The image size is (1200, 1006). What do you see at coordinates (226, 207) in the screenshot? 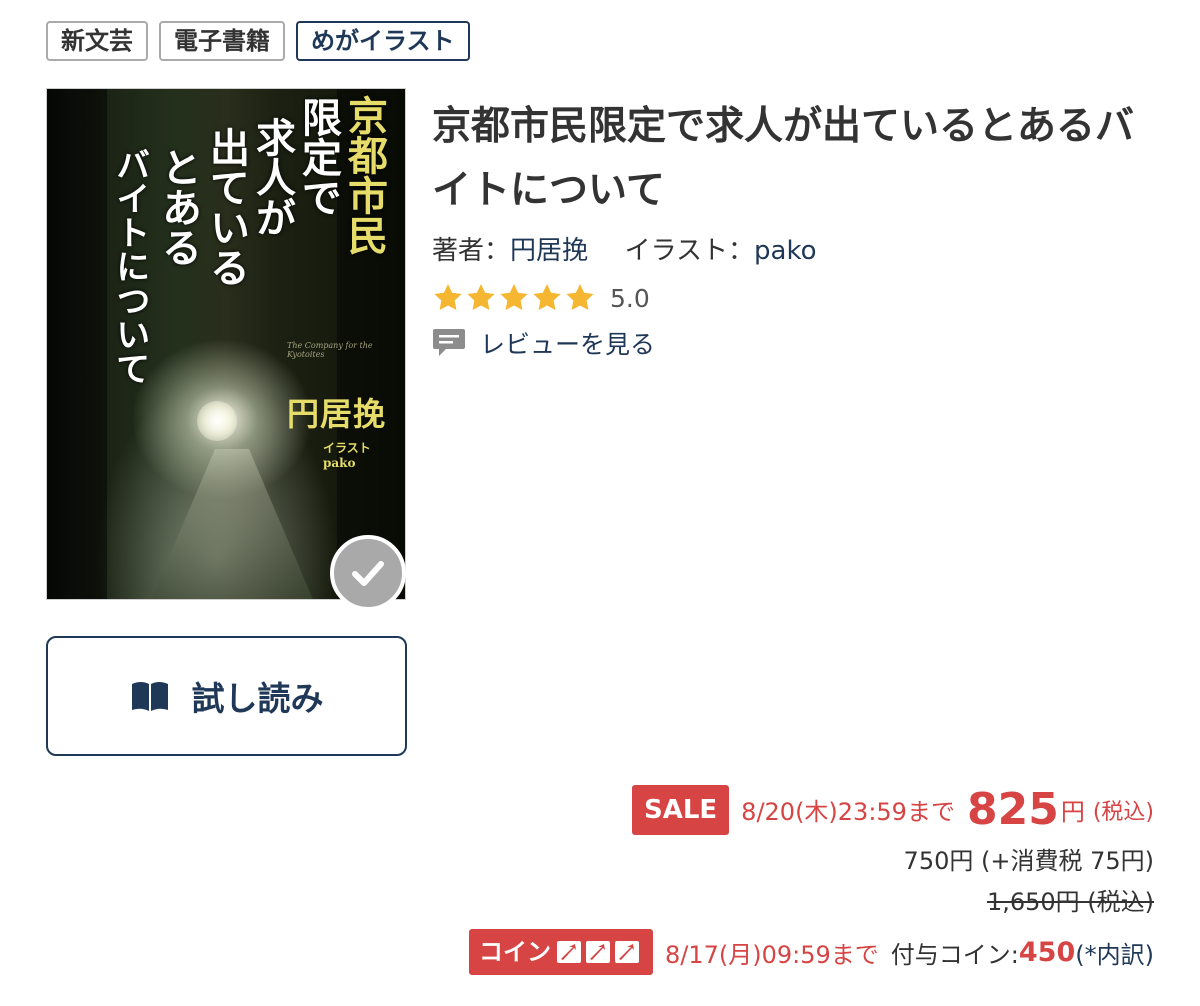
I see `cover-title-col-4: 出ている` at bounding box center [226, 207].